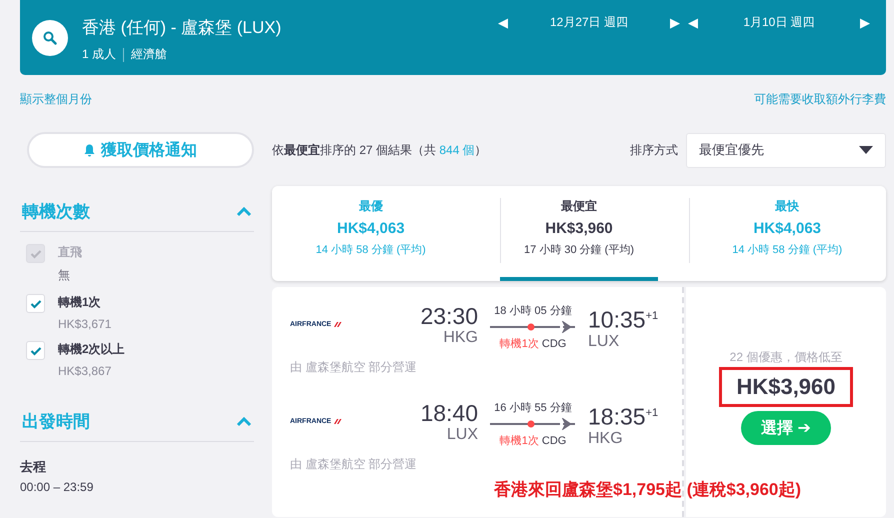 This screenshot has width=894, height=518. I want to click on sort-tab: 最便宜 HK$3,960 17 小時 30 分鐘 (平均), so click(579, 233).